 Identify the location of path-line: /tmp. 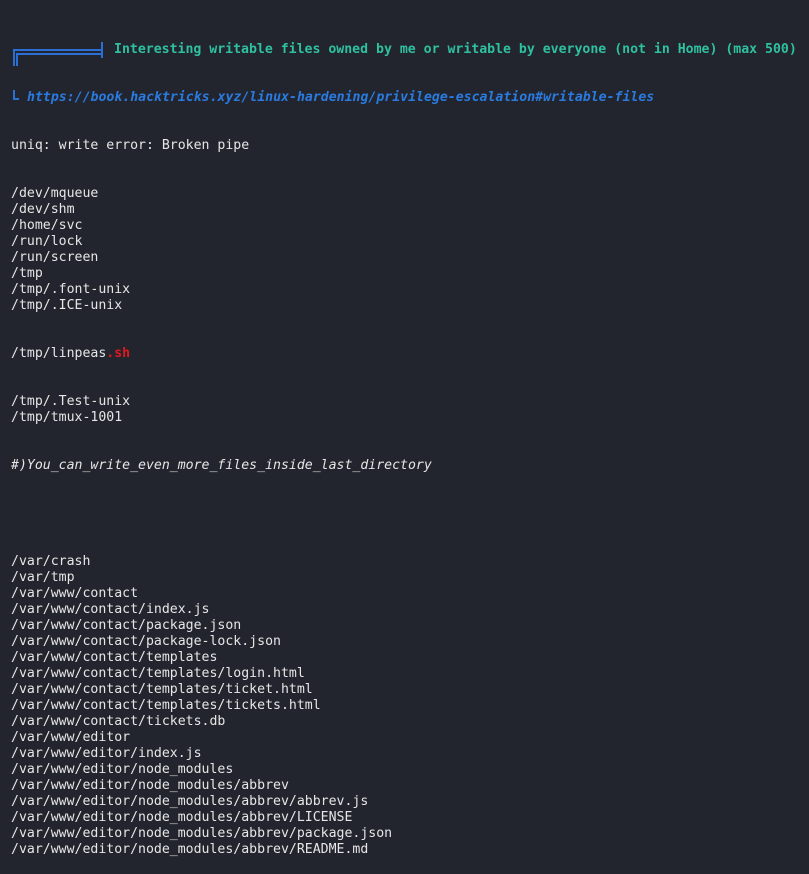
(27, 273).